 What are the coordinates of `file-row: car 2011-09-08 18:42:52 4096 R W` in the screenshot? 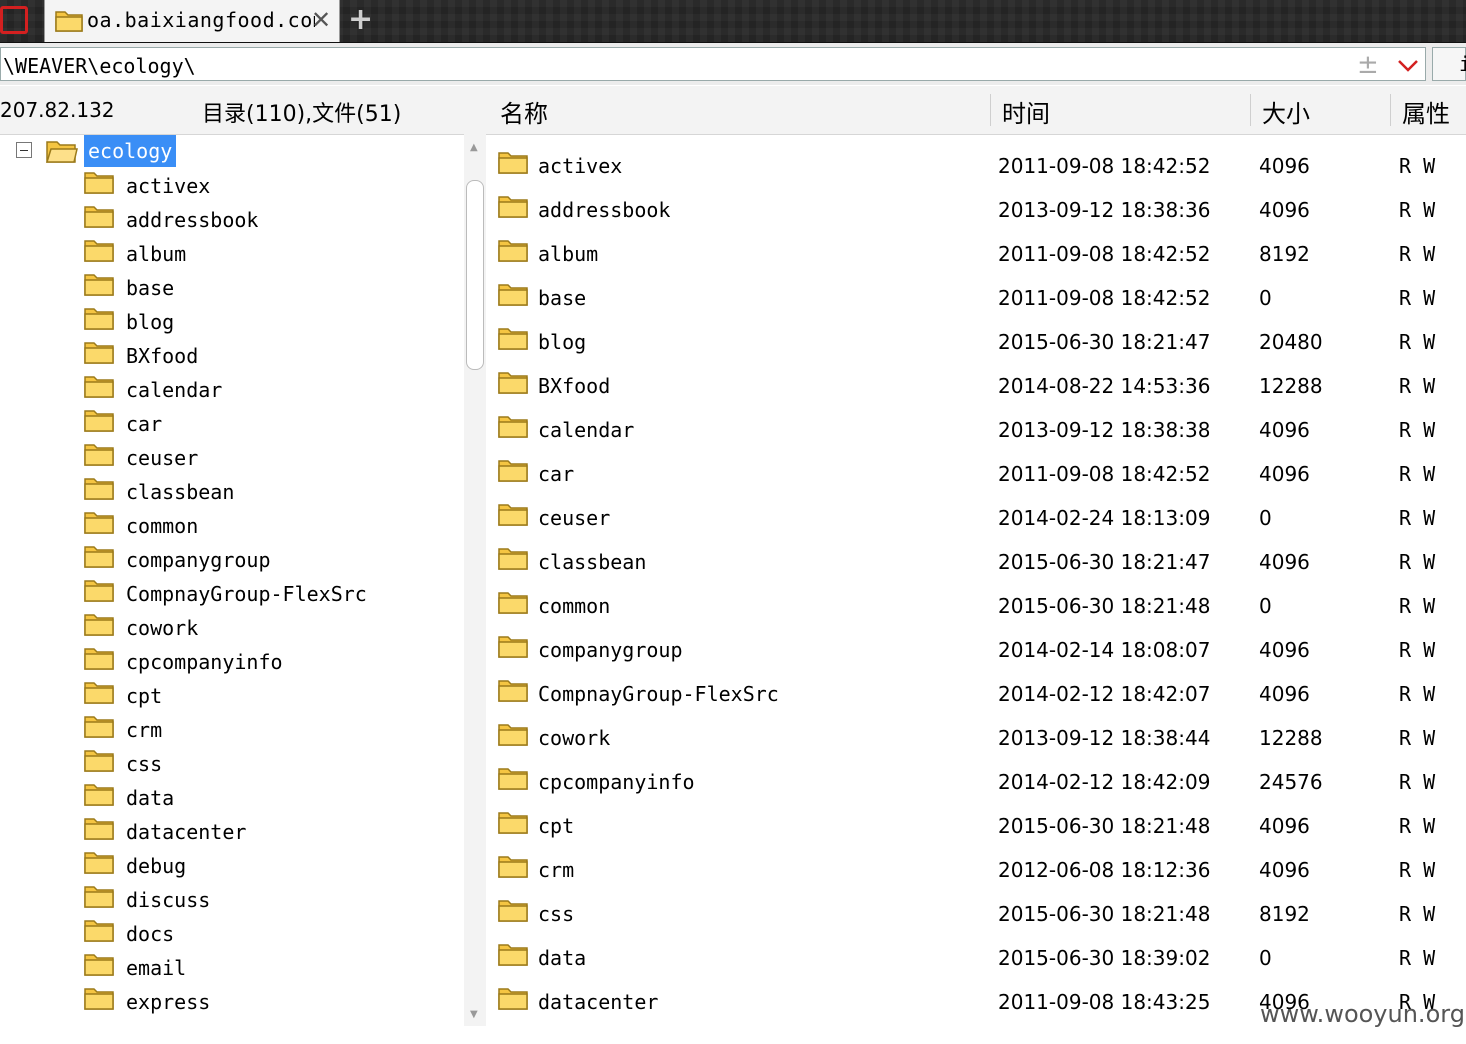 It's located at (977, 470).